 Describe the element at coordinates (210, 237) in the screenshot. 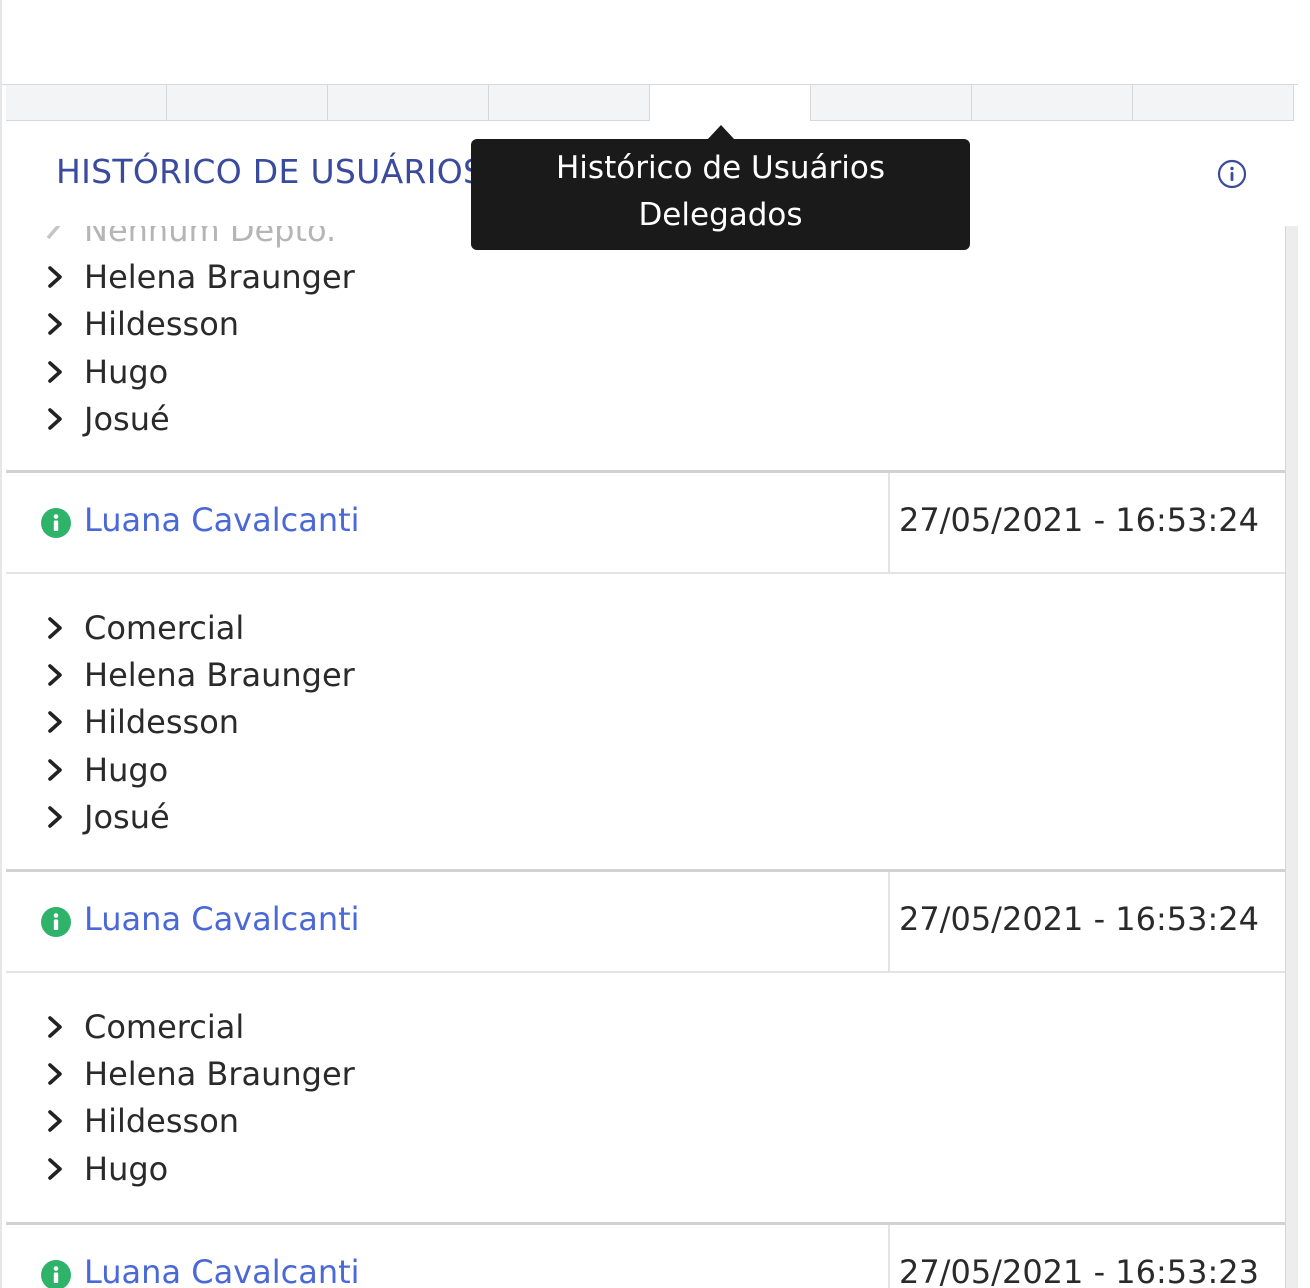

I see `list-item-label: Nenhum Depto.` at that location.